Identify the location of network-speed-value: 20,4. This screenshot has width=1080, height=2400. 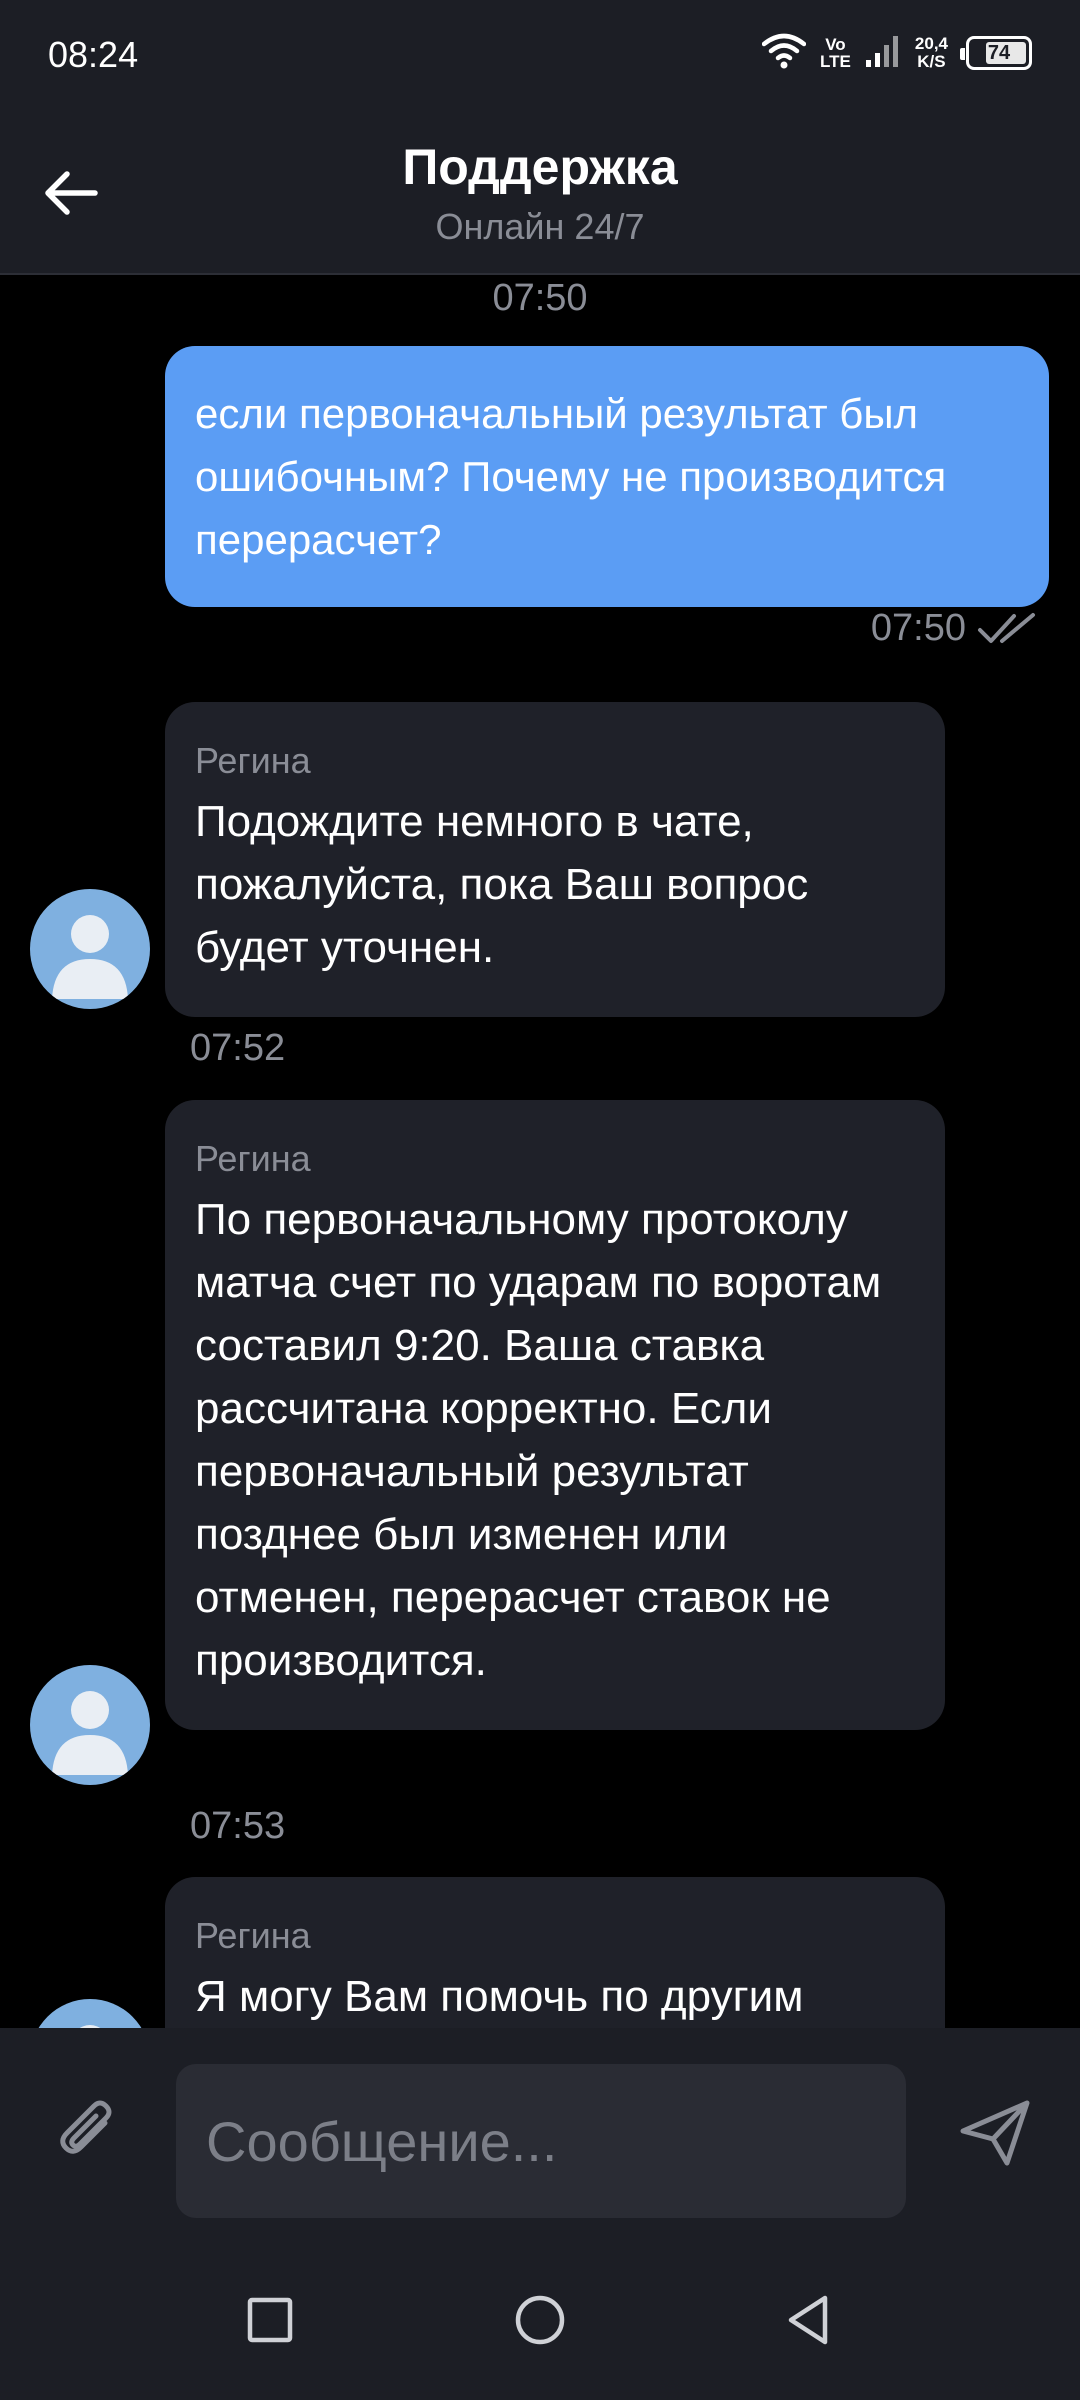
(931, 43).